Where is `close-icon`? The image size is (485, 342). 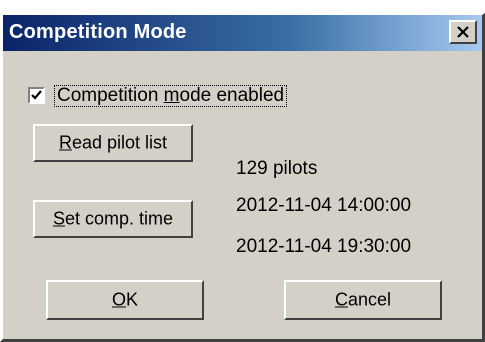
close-icon is located at coordinates (463, 32).